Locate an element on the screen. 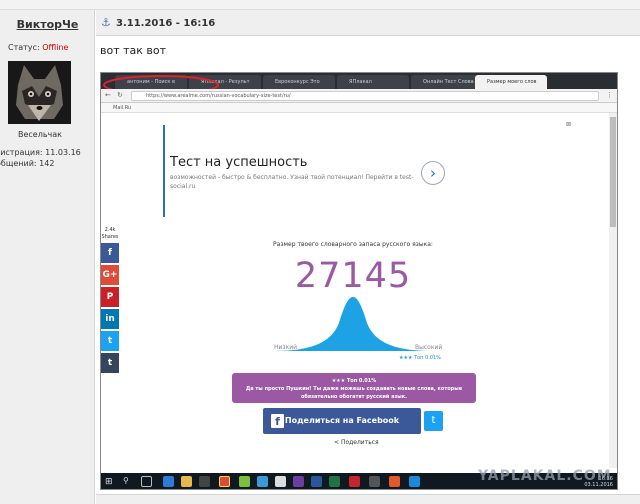 This screenshot has height=504, width=640. pdf-icon is located at coordinates (354, 481).